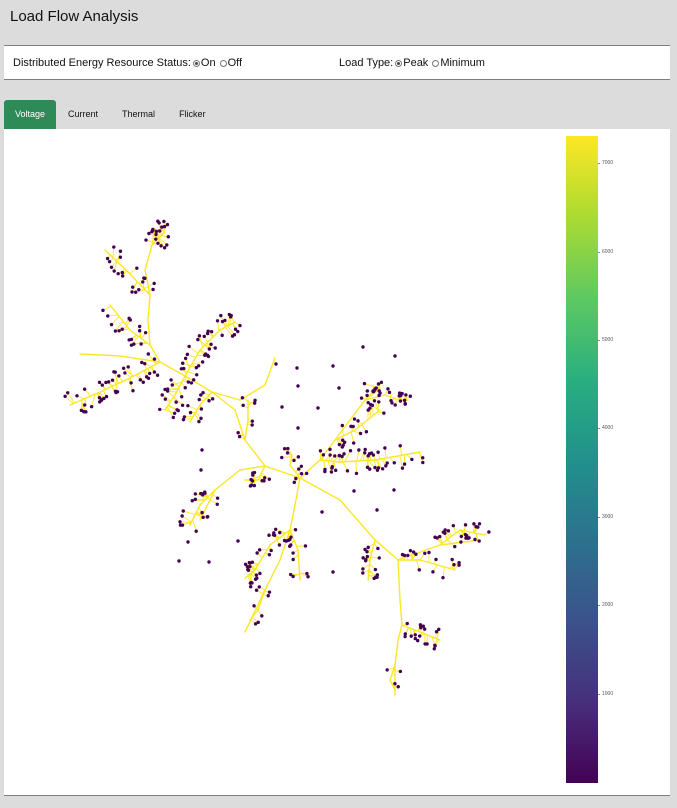  What do you see at coordinates (411, 63) in the screenshot?
I see `load-peak-radio: Peak` at bounding box center [411, 63].